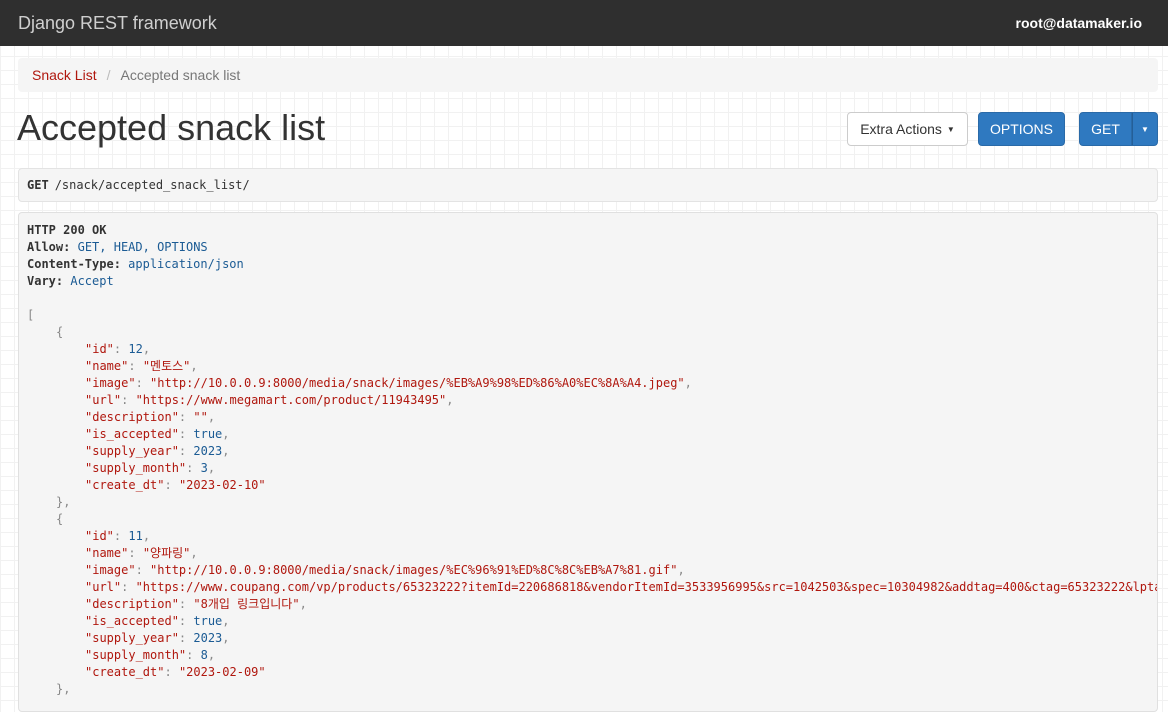 The height and width of the screenshot is (712, 1168). What do you see at coordinates (180, 75) in the screenshot?
I see `breadcrumb-current: Accepted snack list` at bounding box center [180, 75].